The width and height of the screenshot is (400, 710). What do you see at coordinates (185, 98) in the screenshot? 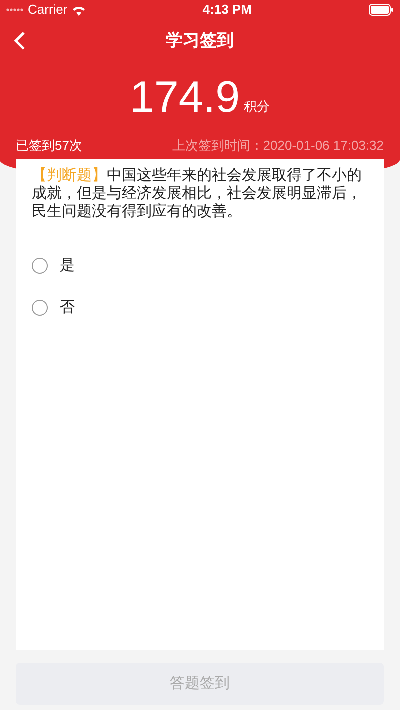
I see `points-value: 174.9` at bounding box center [185, 98].